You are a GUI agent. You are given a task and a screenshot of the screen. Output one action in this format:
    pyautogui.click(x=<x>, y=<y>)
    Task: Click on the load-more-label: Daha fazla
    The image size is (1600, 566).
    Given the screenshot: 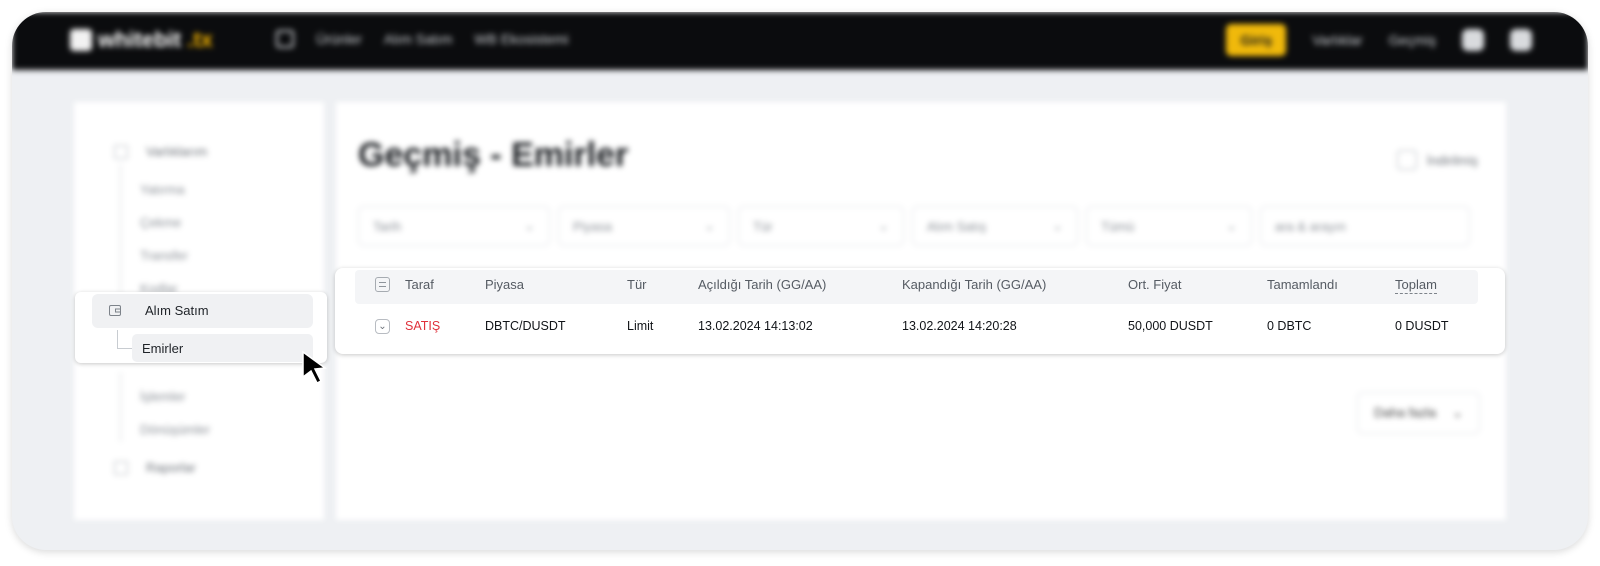 What is the action you would take?
    pyautogui.click(x=1405, y=412)
    